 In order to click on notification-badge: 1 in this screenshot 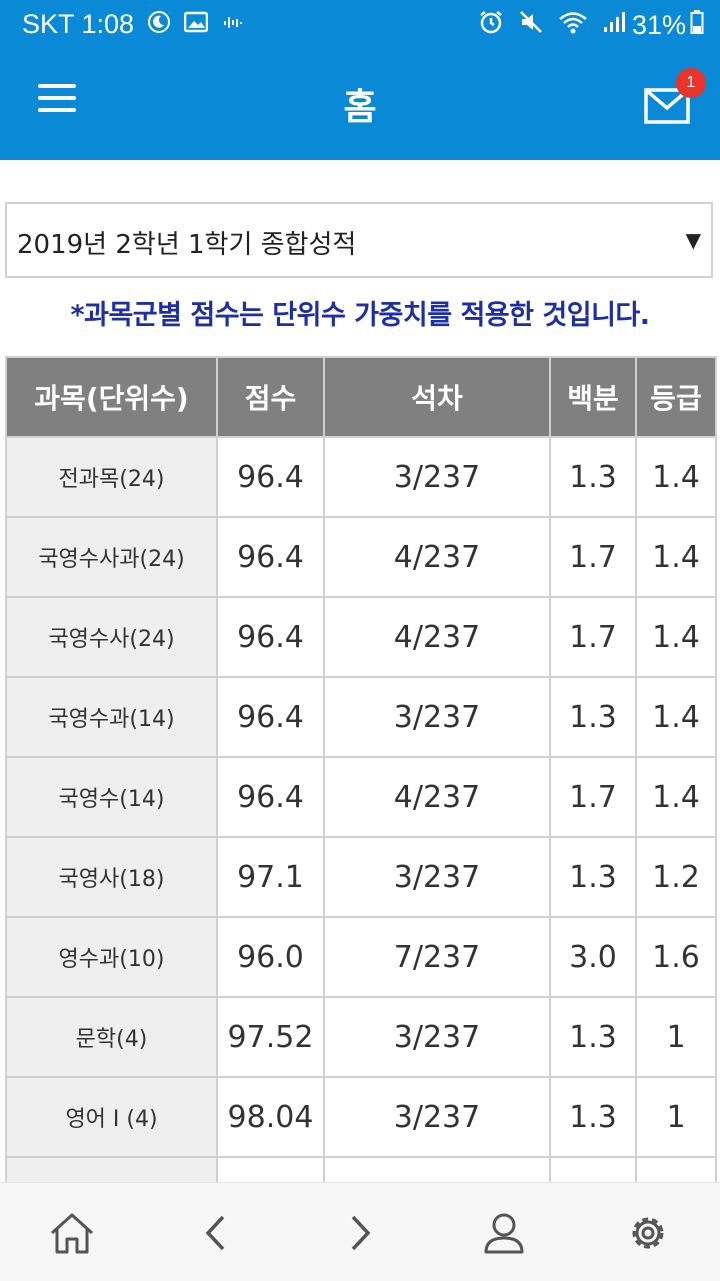, I will do `click(691, 83)`.